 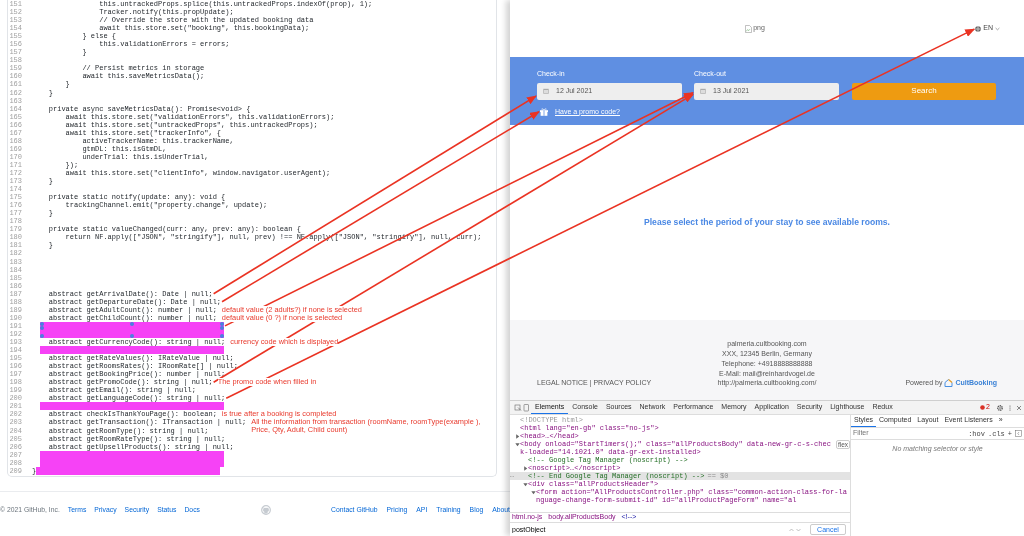 I want to click on caret-icon, so click(x=997, y=28).